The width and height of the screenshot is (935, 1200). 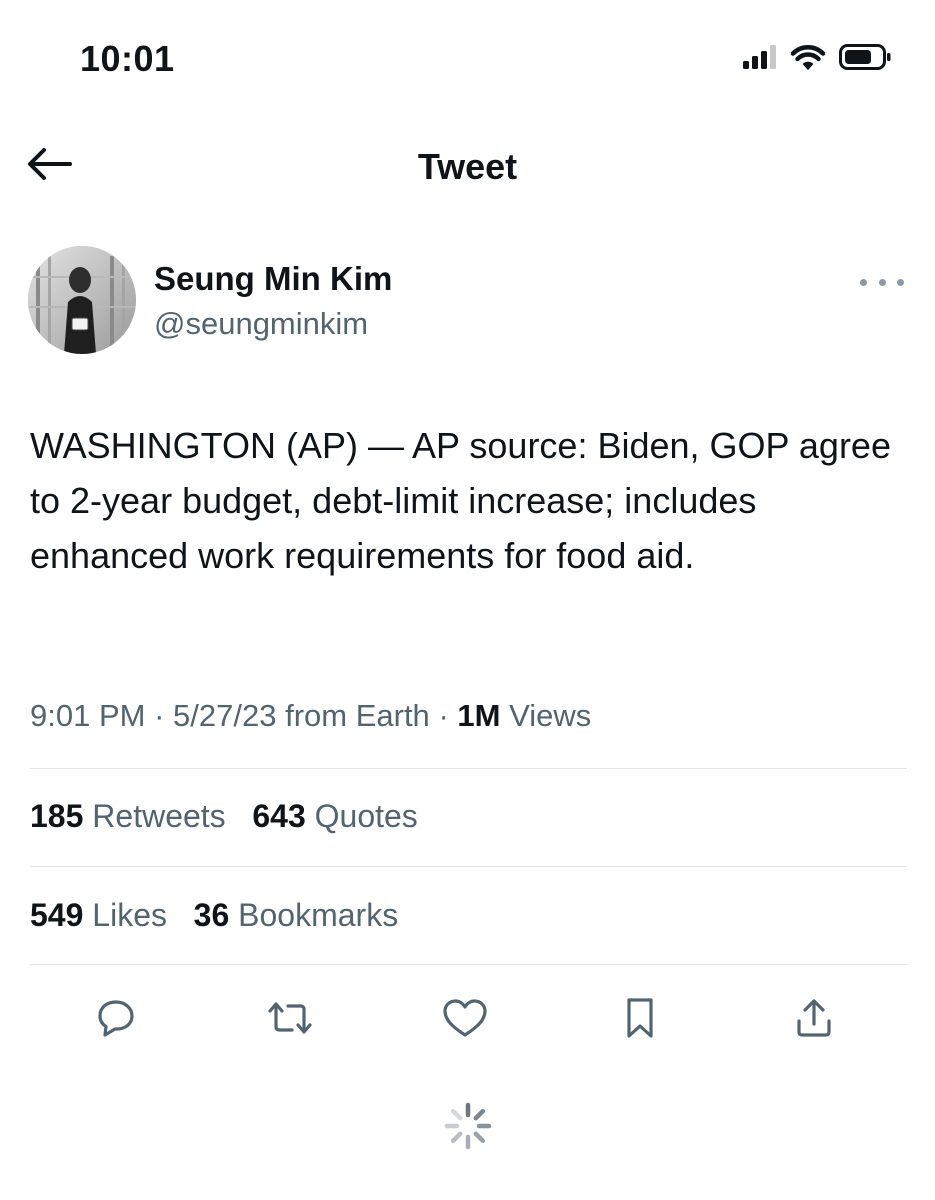 I want to click on like-button, so click(x=465, y=1020).